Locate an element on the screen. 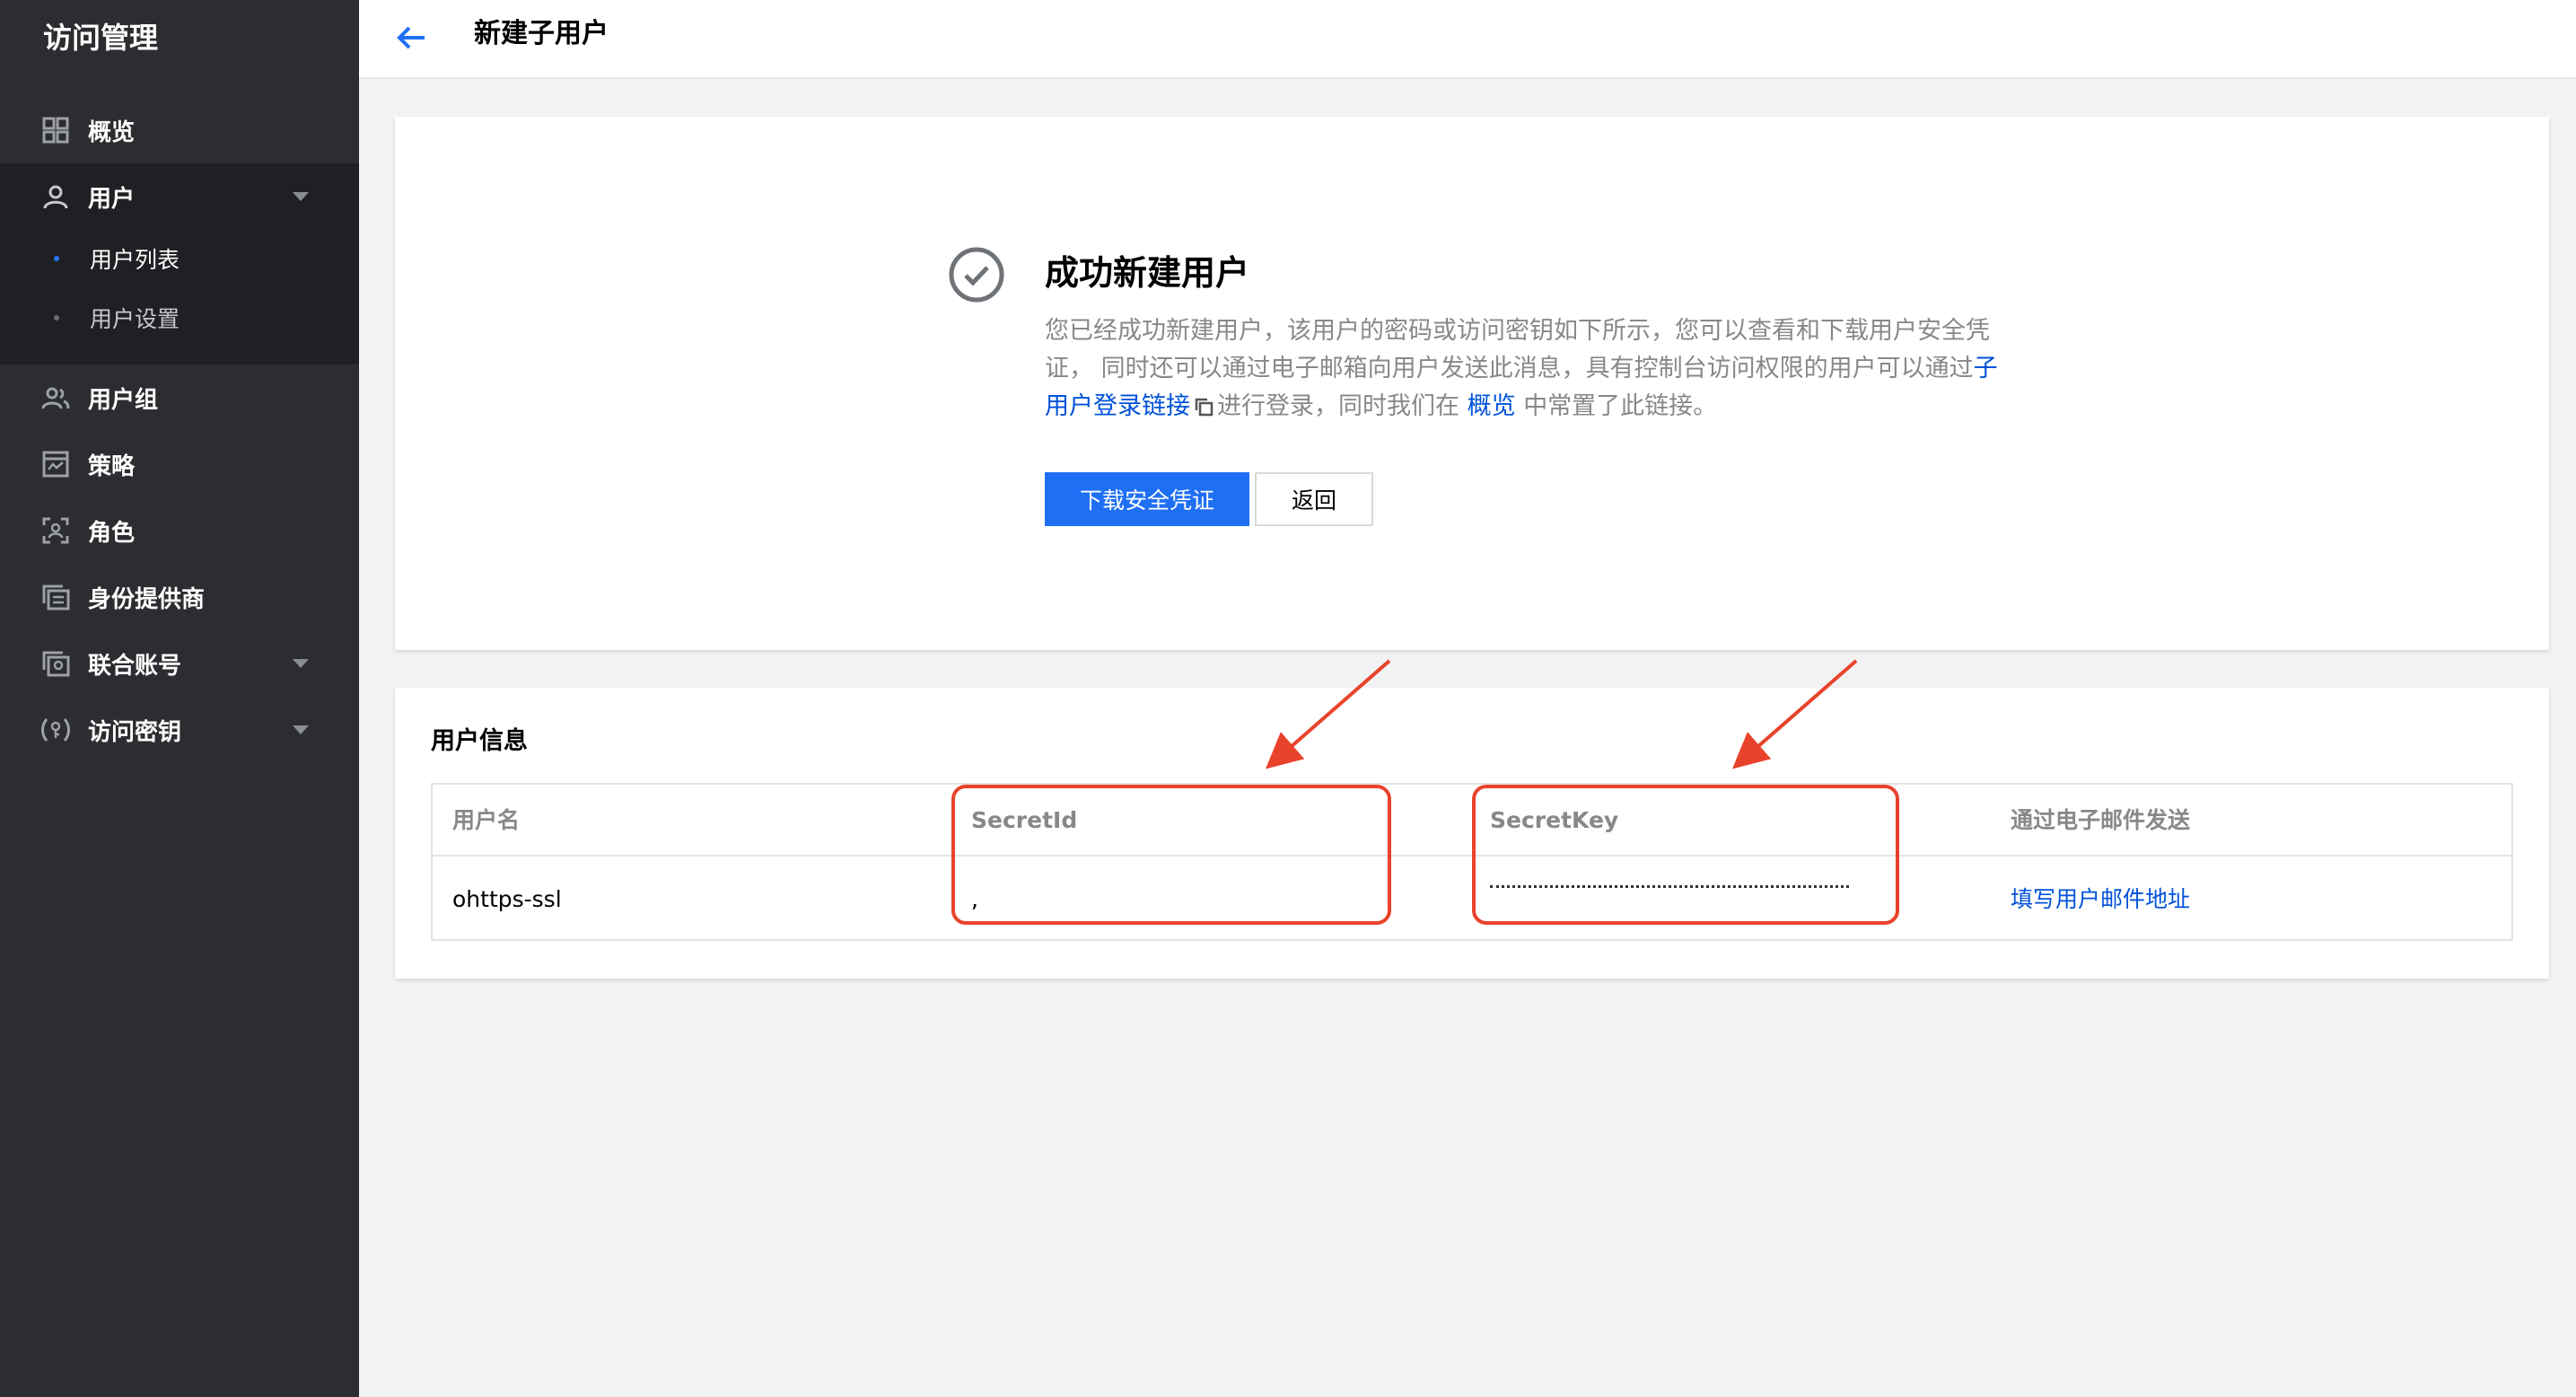 The width and height of the screenshot is (2576, 1397). annotation-arrow-secret-key is located at coordinates (1794, 714).